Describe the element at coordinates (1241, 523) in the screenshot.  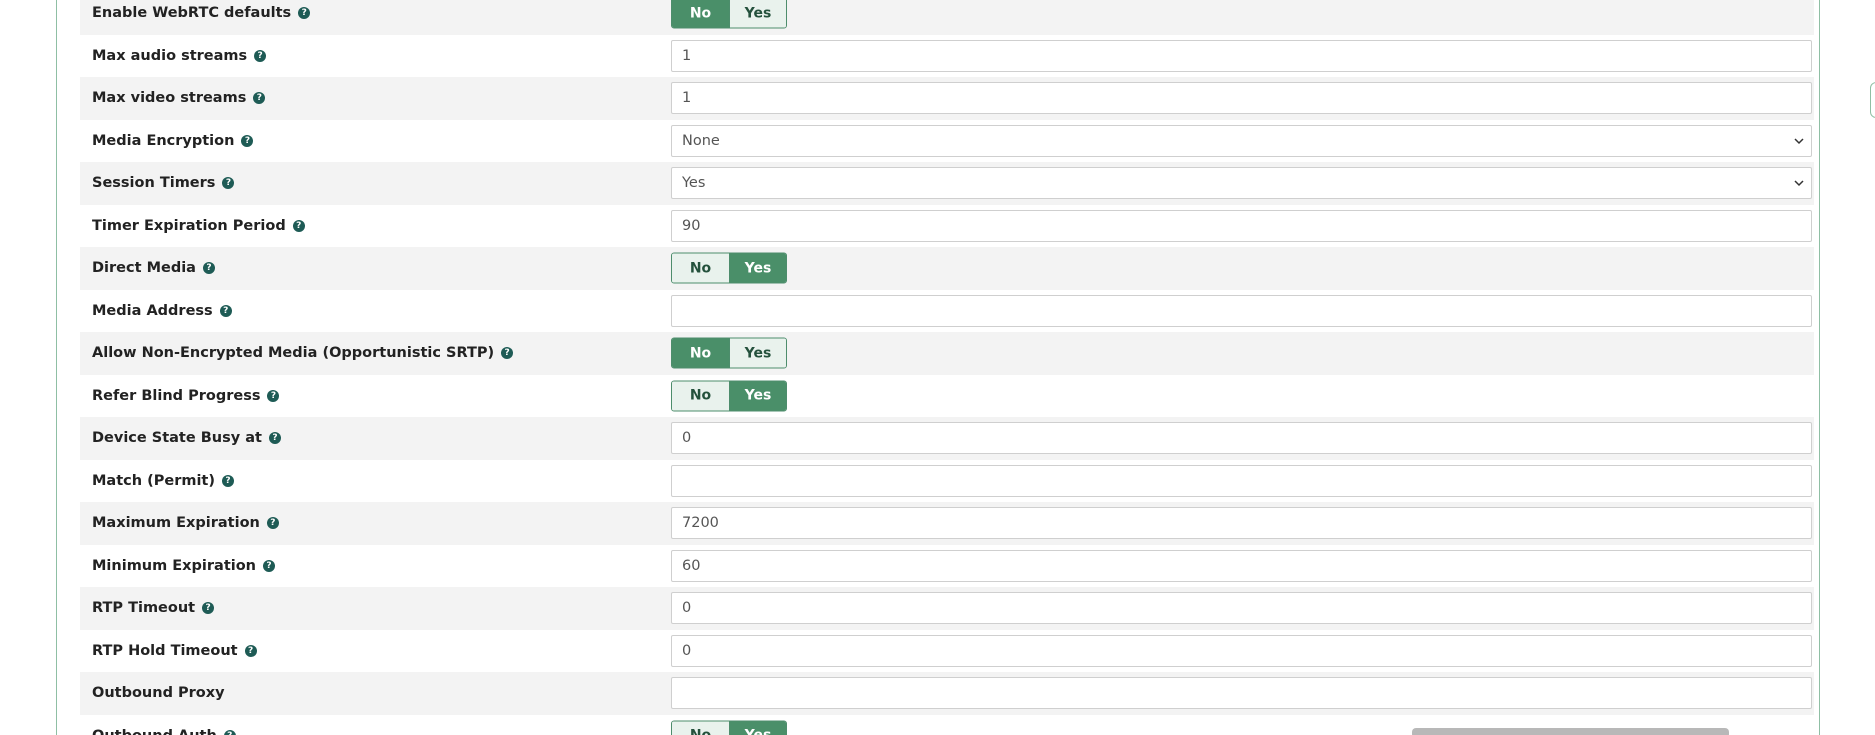
I see `input-maximum-expiration: 7200` at that location.